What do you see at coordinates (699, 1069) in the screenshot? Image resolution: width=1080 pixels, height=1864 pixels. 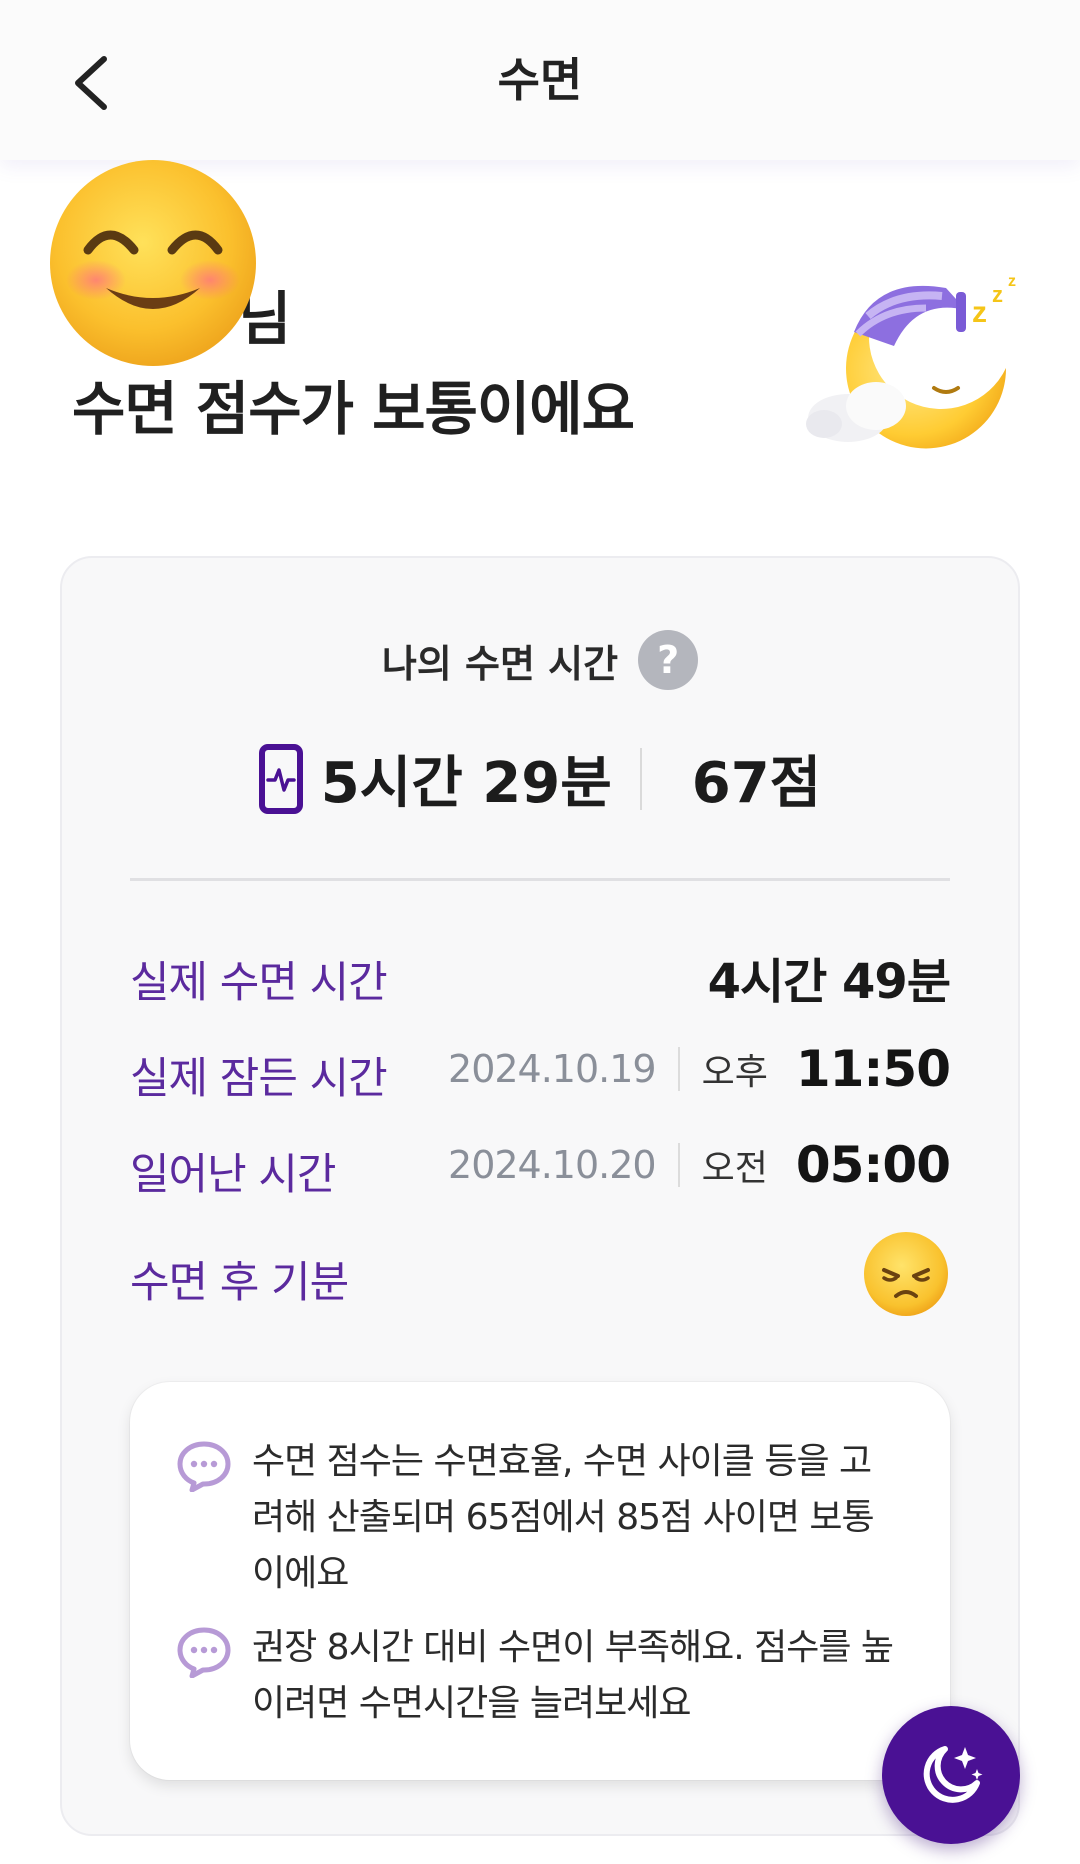 I see `fell-asleep-values: 2024.10.19 오후 11:50` at bounding box center [699, 1069].